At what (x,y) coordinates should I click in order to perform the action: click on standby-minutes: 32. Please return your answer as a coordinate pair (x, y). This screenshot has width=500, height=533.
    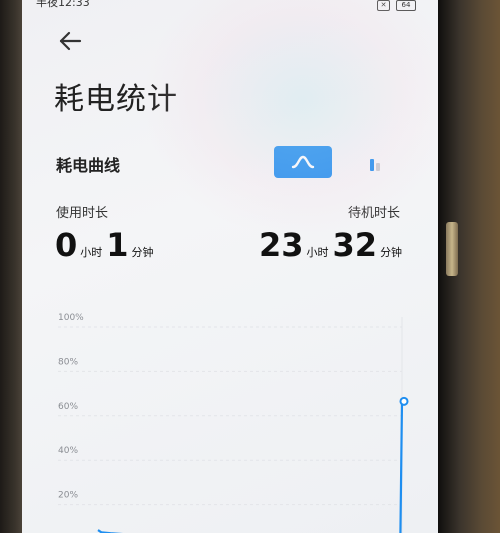
    Looking at the image, I should click on (355, 245).